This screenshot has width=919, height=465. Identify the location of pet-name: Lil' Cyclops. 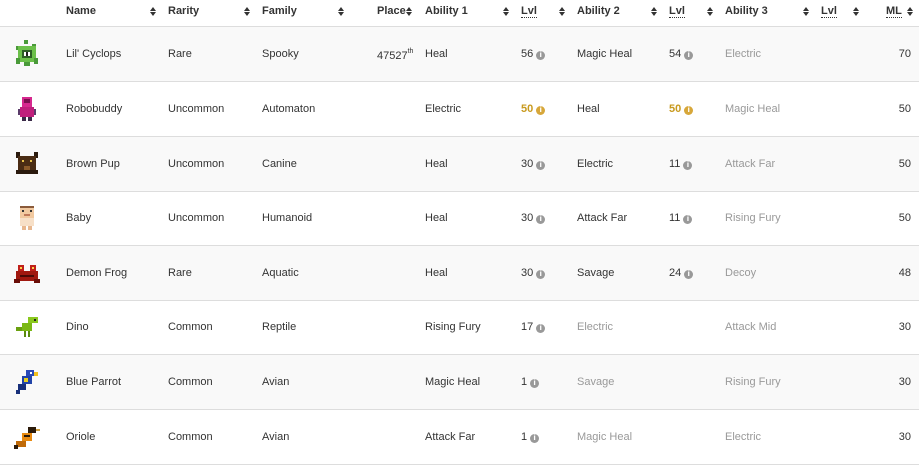
(93, 54).